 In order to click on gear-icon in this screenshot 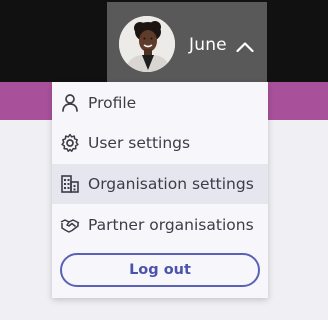, I will do `click(70, 143)`.